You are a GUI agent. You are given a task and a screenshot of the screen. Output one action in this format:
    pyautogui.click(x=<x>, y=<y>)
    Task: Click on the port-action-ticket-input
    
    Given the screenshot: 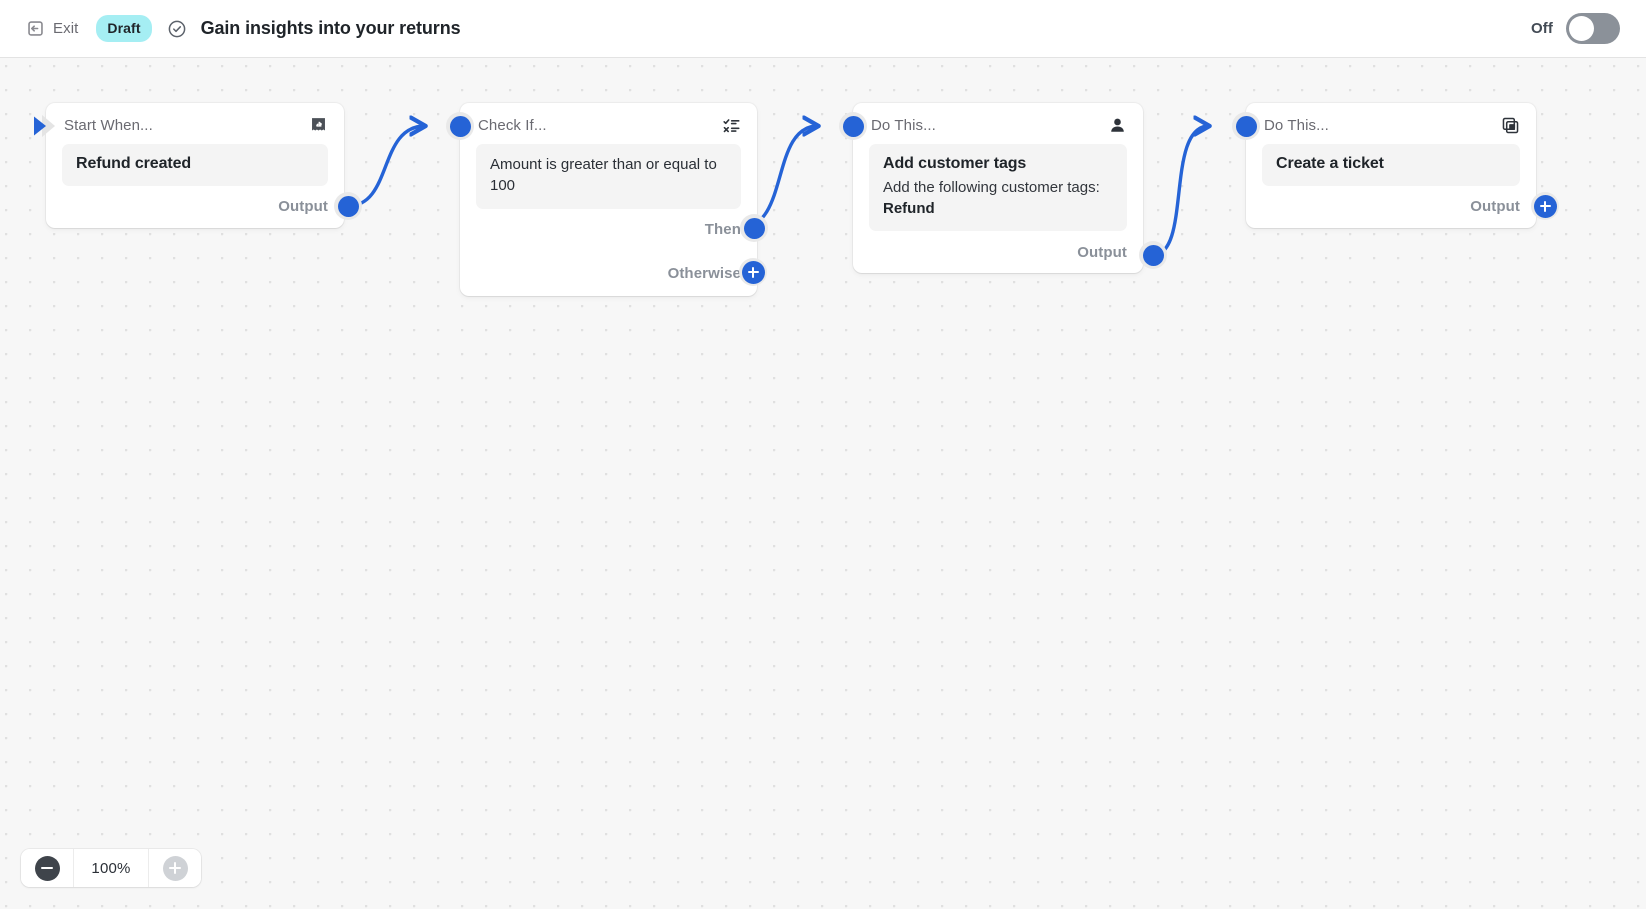 What is the action you would take?
    pyautogui.click(x=1246, y=126)
    